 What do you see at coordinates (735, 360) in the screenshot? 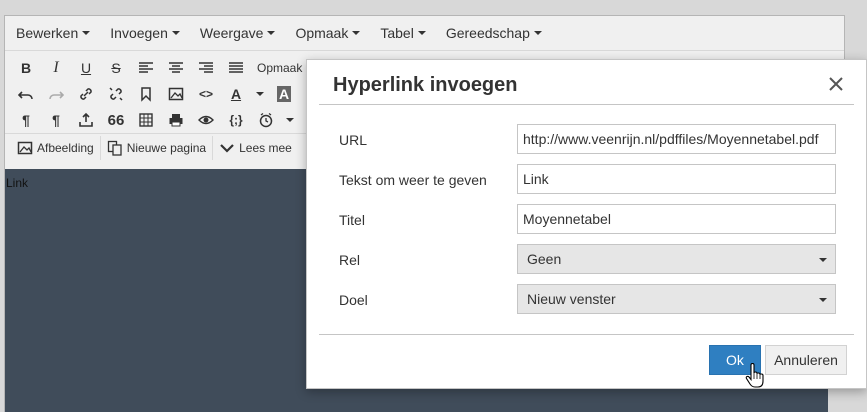
I see `ok-label: Ok` at bounding box center [735, 360].